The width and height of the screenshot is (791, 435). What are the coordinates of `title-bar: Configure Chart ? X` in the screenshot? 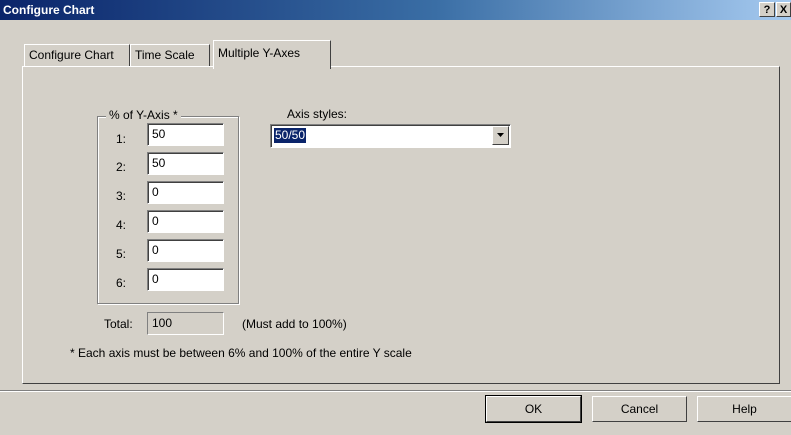 It's located at (395, 10).